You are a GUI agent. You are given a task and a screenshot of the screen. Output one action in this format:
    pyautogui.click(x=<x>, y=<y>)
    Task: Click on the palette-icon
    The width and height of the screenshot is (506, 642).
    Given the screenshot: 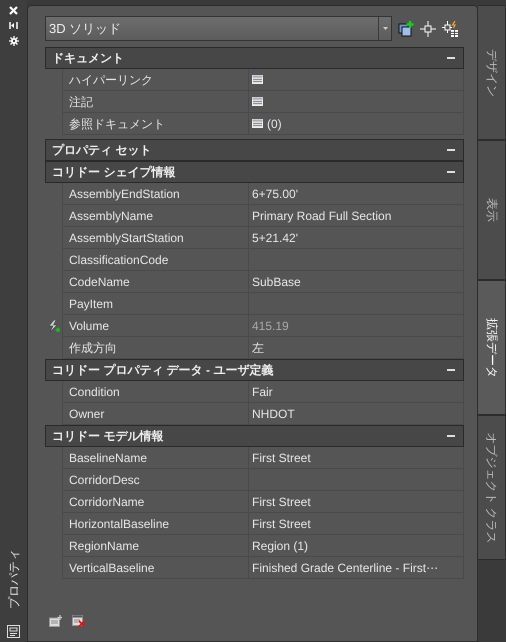 What is the action you would take?
    pyautogui.click(x=13, y=631)
    